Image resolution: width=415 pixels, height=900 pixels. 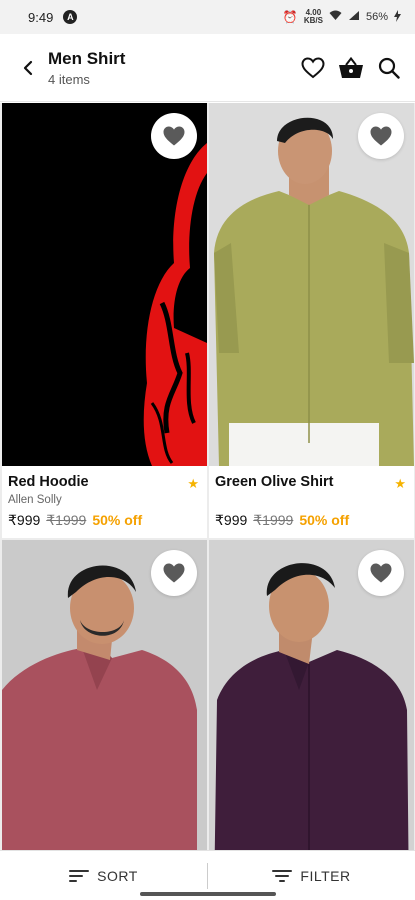 What do you see at coordinates (376, 17) in the screenshot?
I see `battery-percent: 56%` at bounding box center [376, 17].